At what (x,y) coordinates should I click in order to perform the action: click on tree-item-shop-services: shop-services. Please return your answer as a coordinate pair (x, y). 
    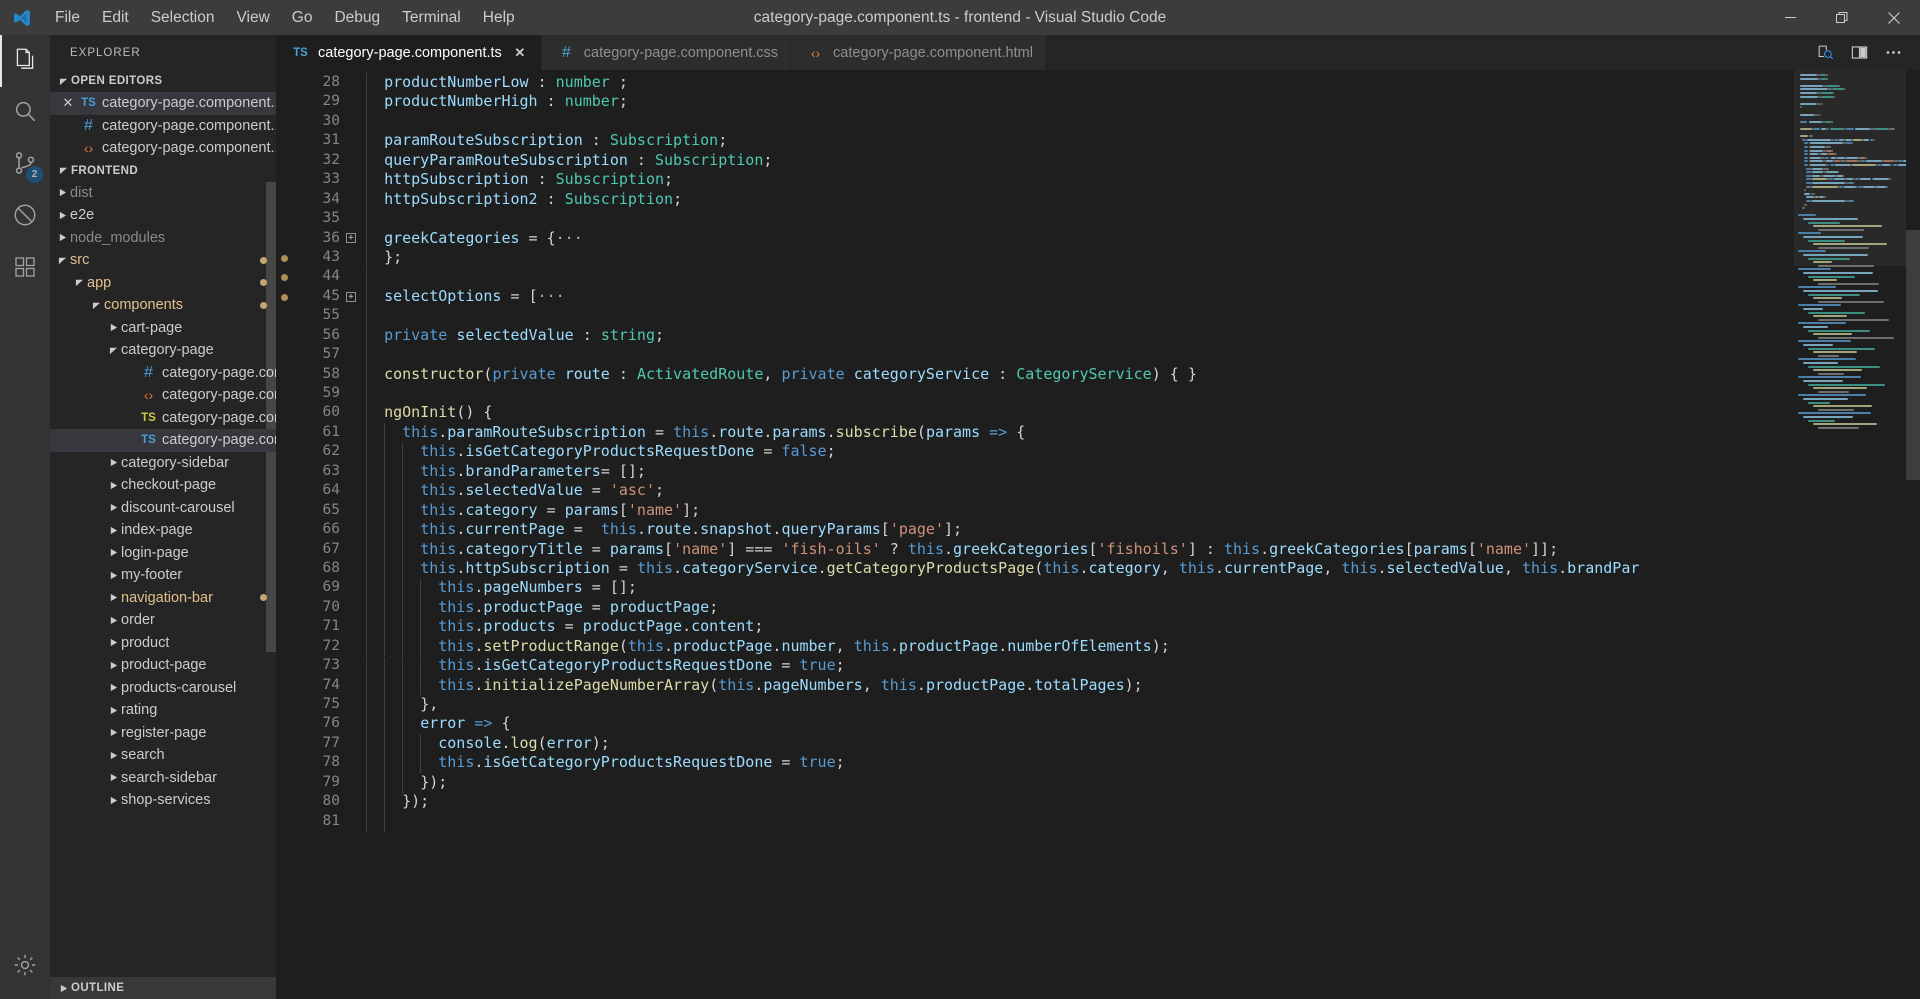
    Looking at the image, I should click on (163, 800).